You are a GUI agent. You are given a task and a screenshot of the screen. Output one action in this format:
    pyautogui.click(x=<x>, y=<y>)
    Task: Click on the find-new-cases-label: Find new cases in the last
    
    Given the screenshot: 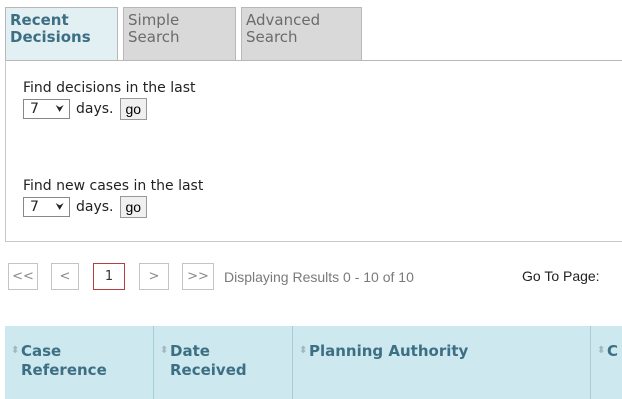 What is the action you would take?
    pyautogui.click(x=113, y=186)
    